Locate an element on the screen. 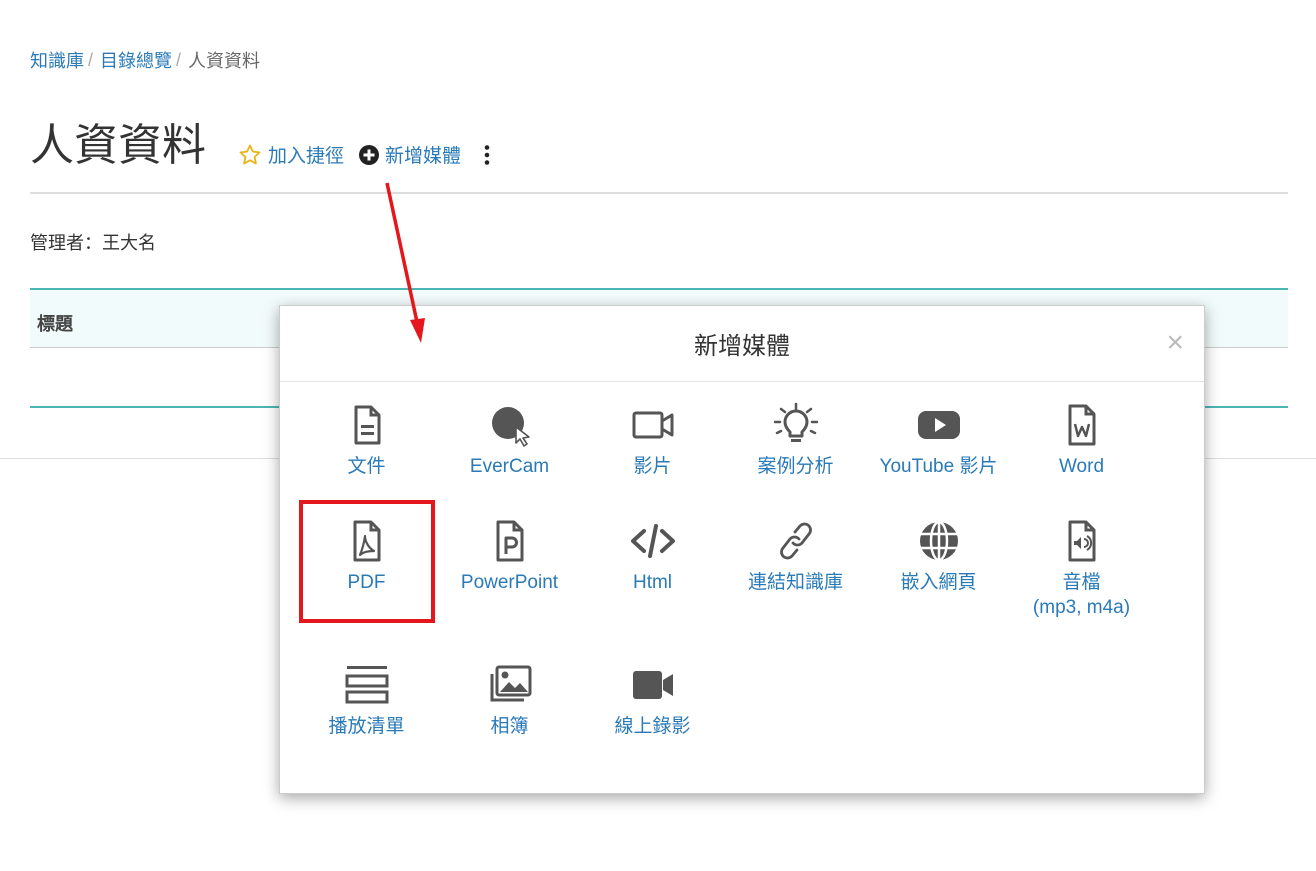 This screenshot has width=1316, height=871. table-header-title: 標題 is located at coordinates (55, 323).